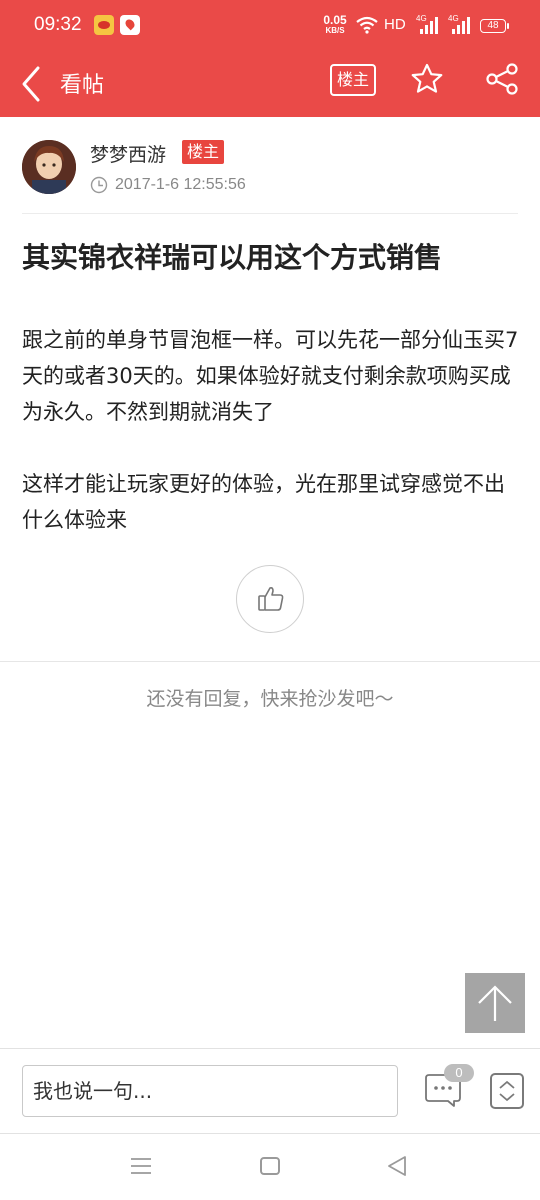 This screenshot has height=1200, width=540. I want to click on network-speed: 0.05 KB/S, so click(335, 24).